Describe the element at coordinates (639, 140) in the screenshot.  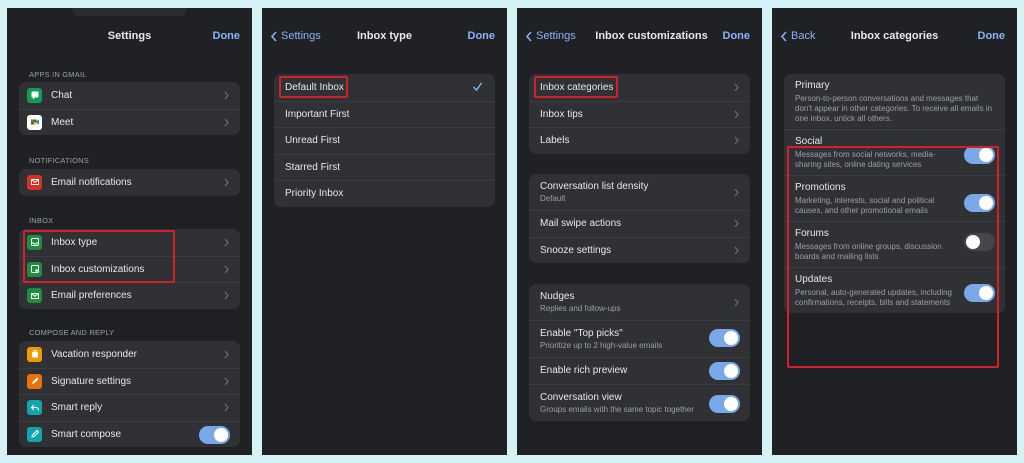
I see `labels-item: Labels` at that location.